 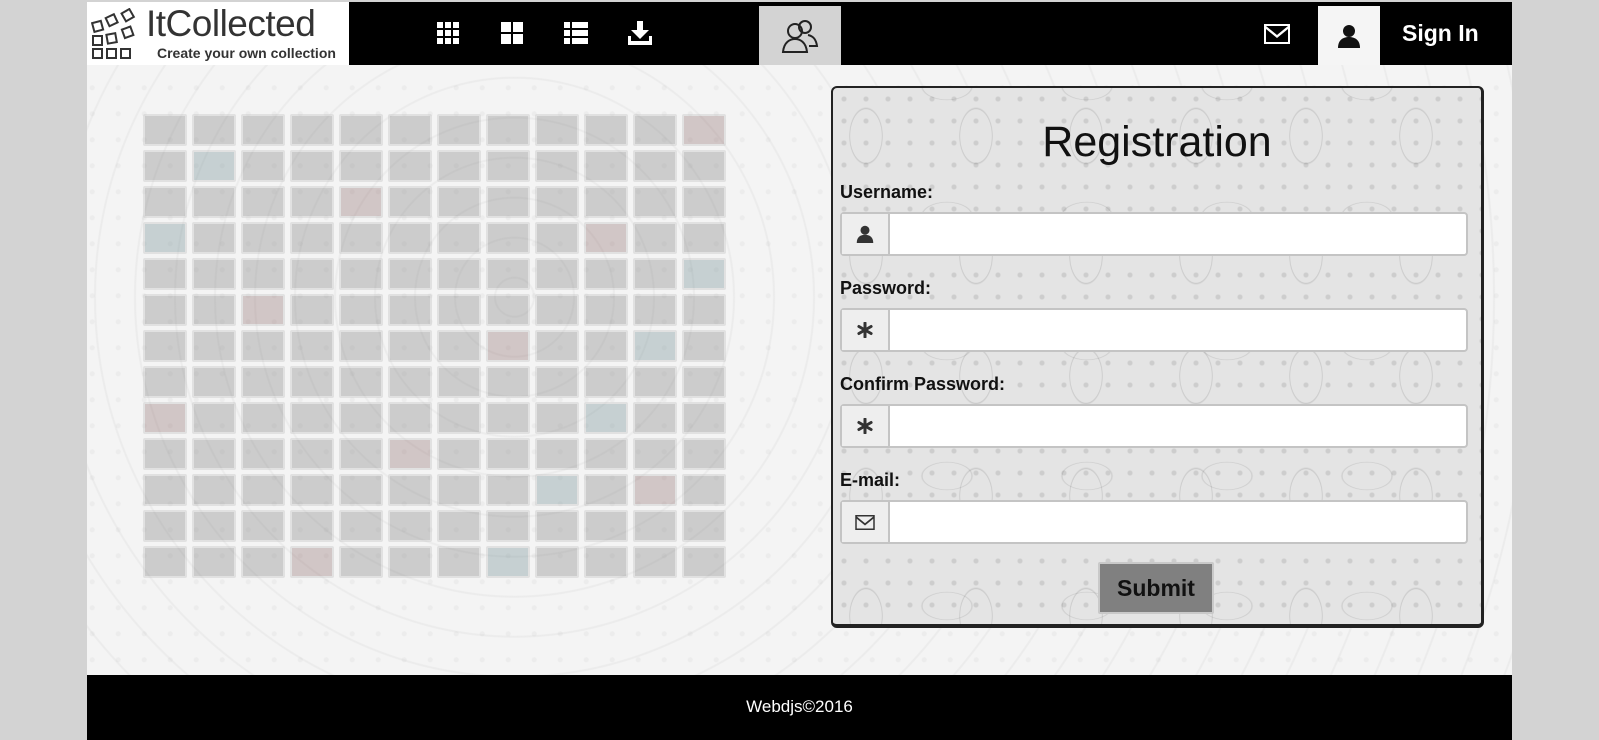 I want to click on username-input, so click(x=1178, y=234).